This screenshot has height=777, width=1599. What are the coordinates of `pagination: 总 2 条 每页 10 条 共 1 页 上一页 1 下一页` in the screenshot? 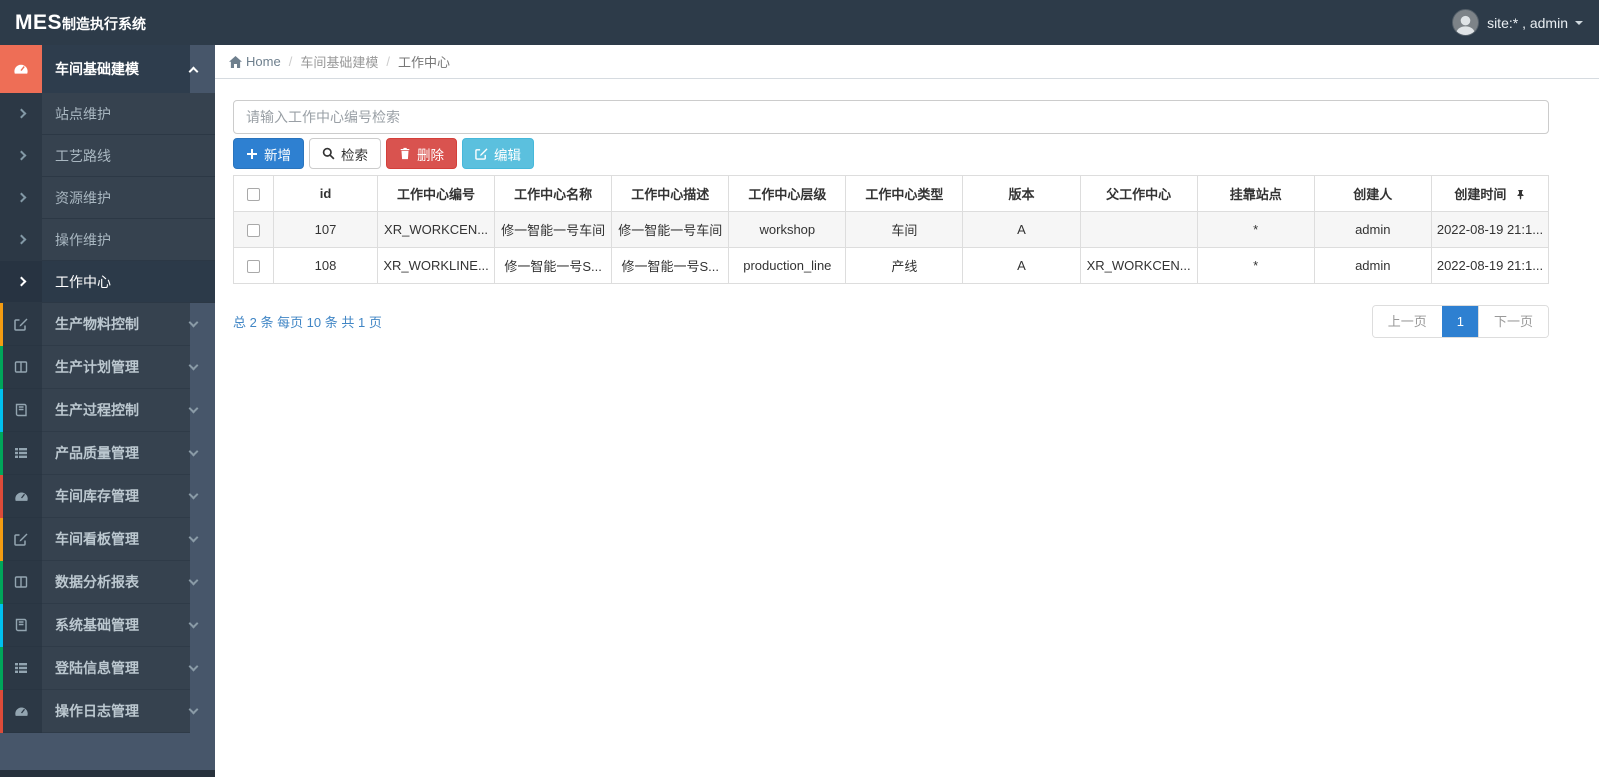 It's located at (891, 321).